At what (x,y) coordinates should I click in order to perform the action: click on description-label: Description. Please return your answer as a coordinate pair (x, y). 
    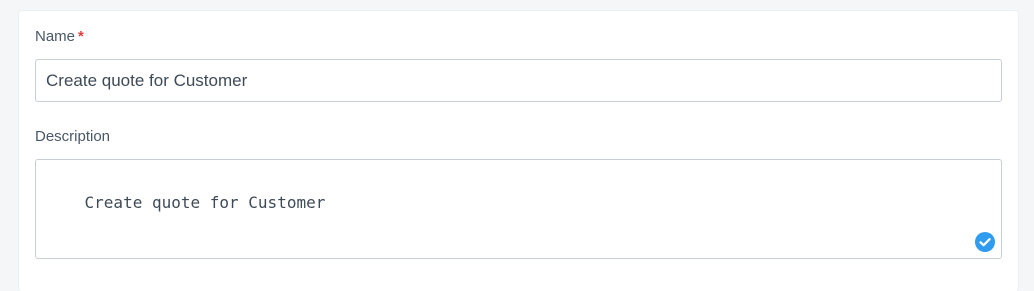
    Looking at the image, I should click on (73, 136).